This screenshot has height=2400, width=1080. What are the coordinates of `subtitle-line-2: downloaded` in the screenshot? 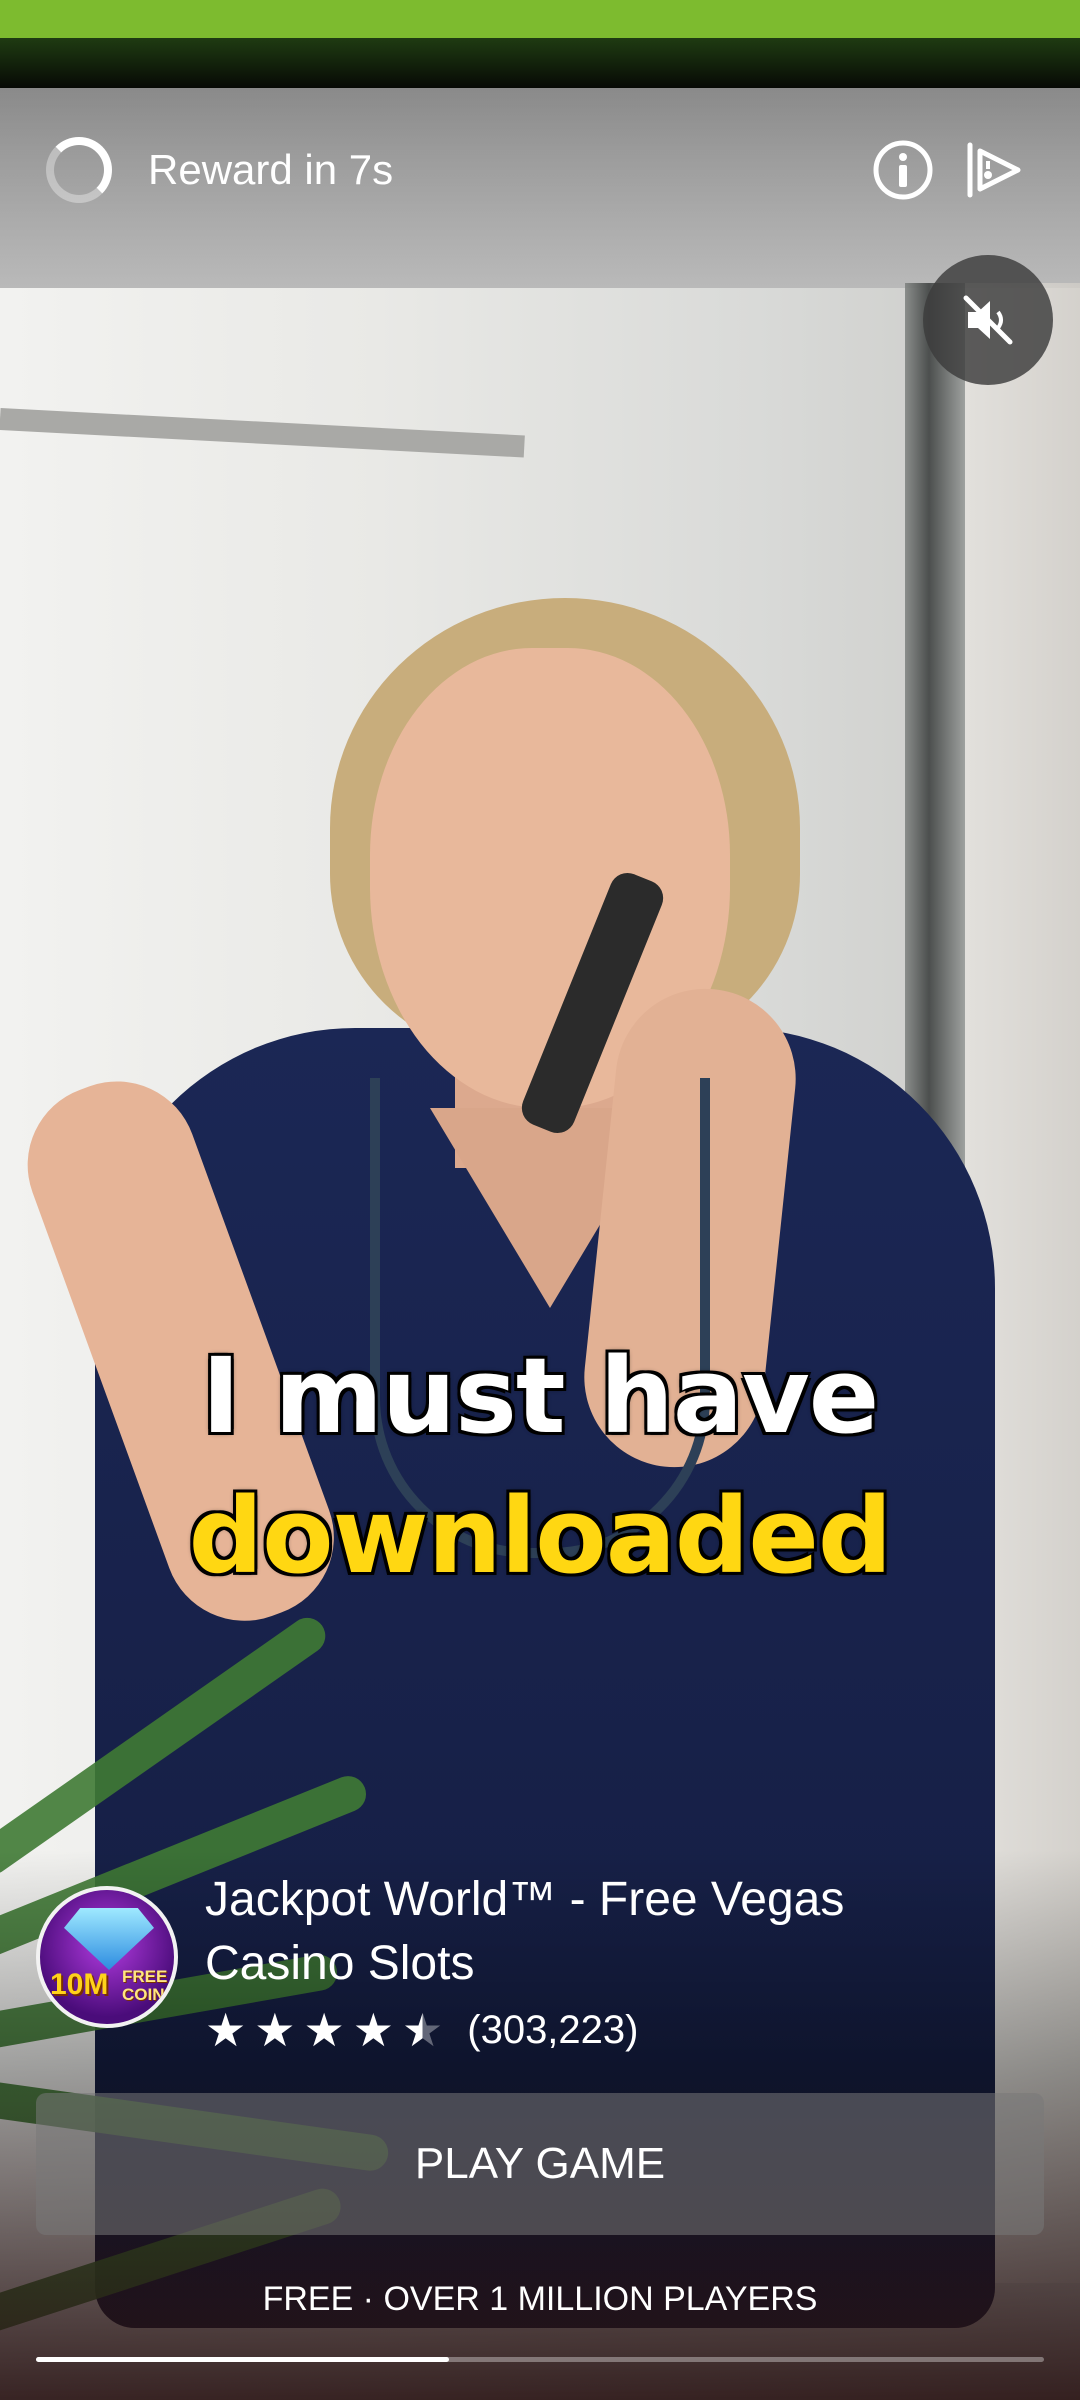 It's located at (540, 1536).